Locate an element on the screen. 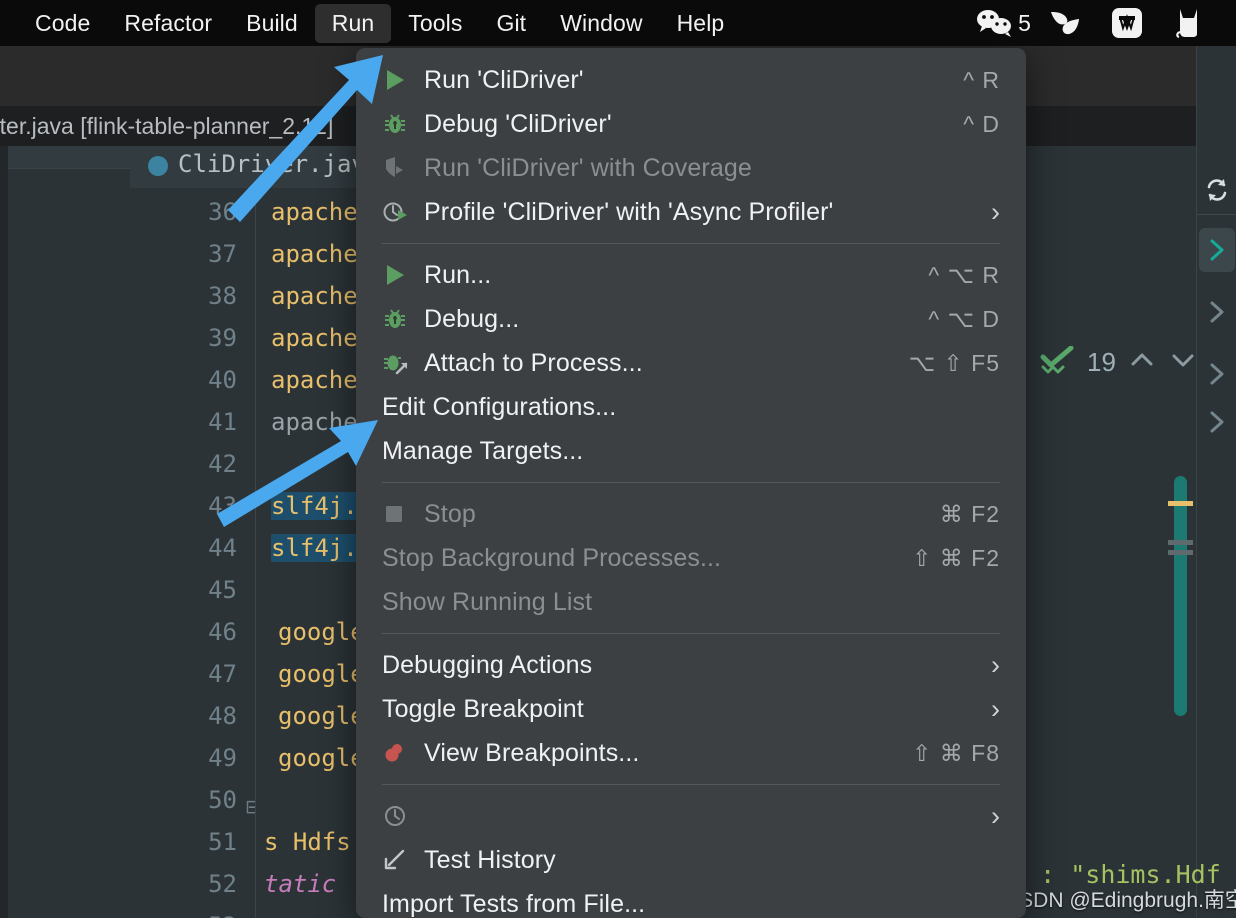 This screenshot has height=918, width=1236. wechat-unread-badge: 5 is located at coordinates (1024, 22).